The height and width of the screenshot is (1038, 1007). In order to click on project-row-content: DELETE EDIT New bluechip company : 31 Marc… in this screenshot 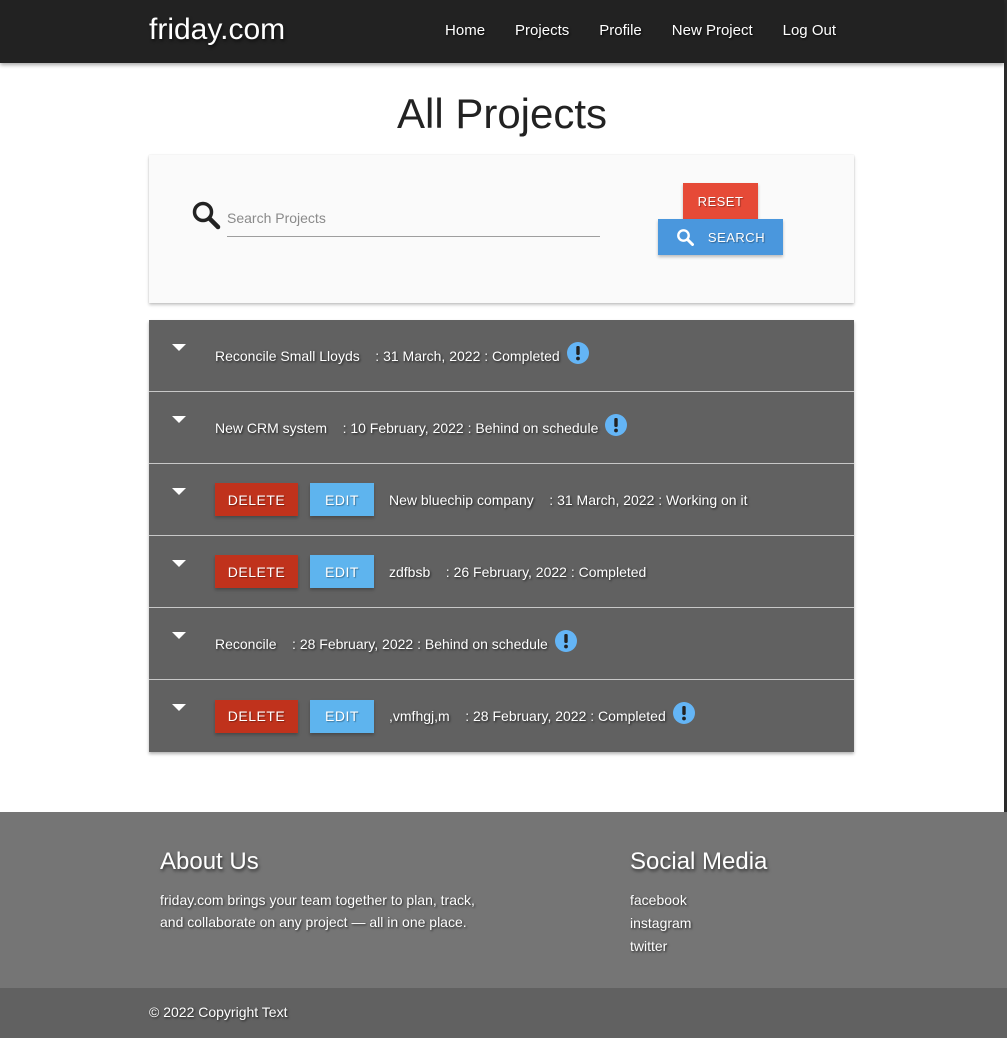, I will do `click(481, 500)`.